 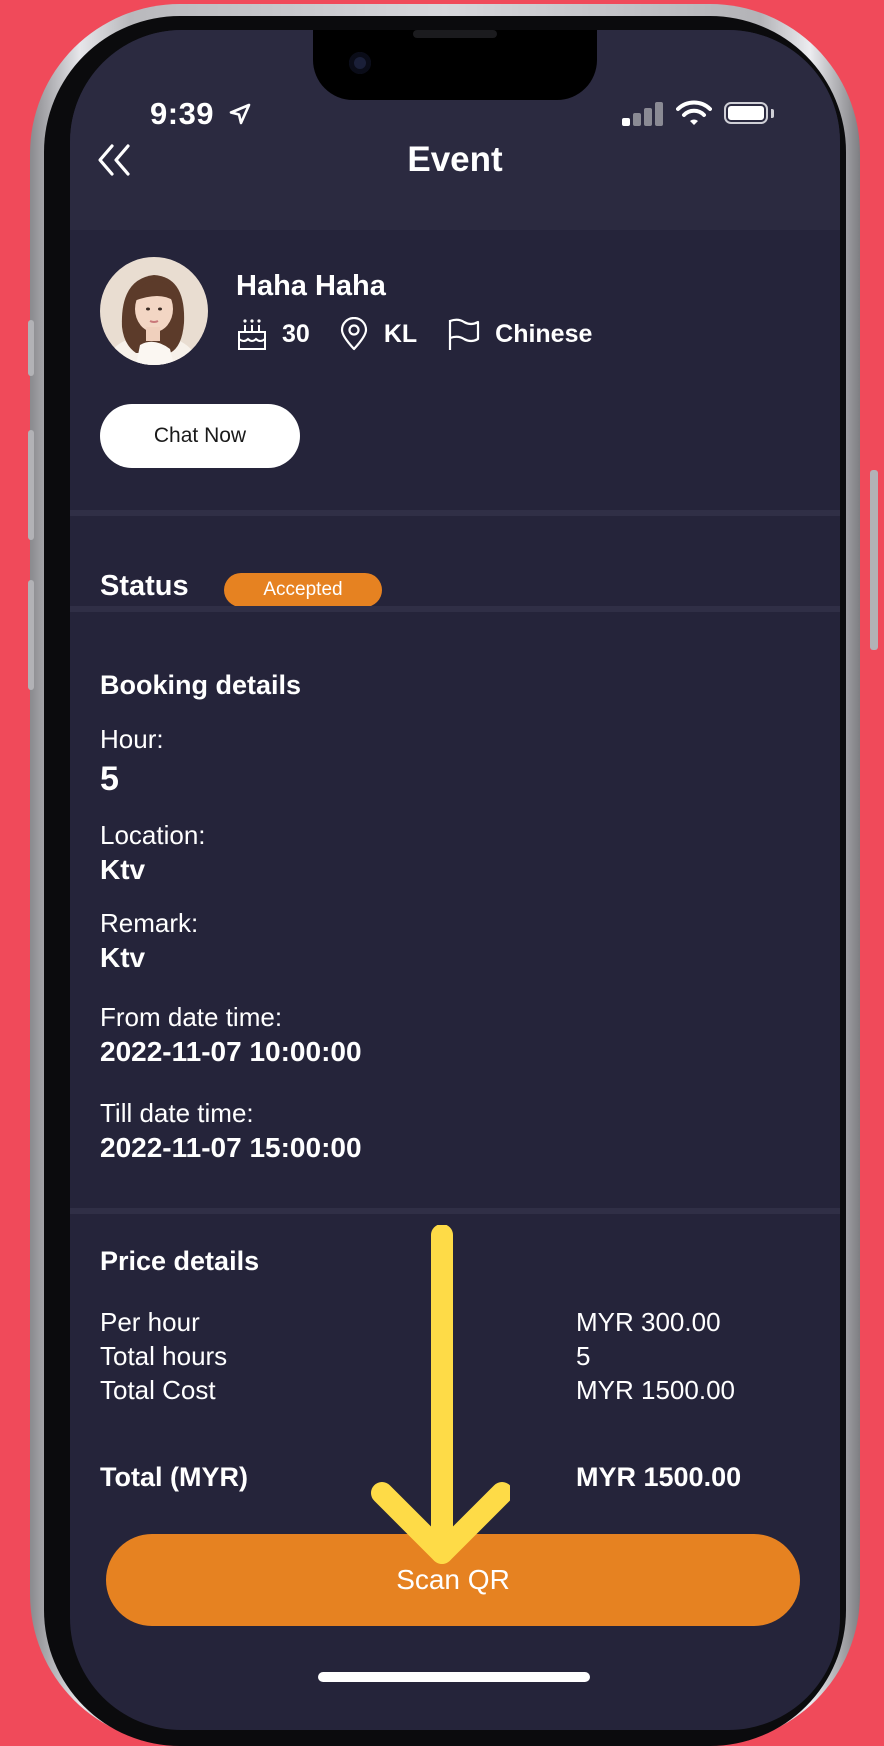 I want to click on birthday-cake-icon, so click(x=252, y=334).